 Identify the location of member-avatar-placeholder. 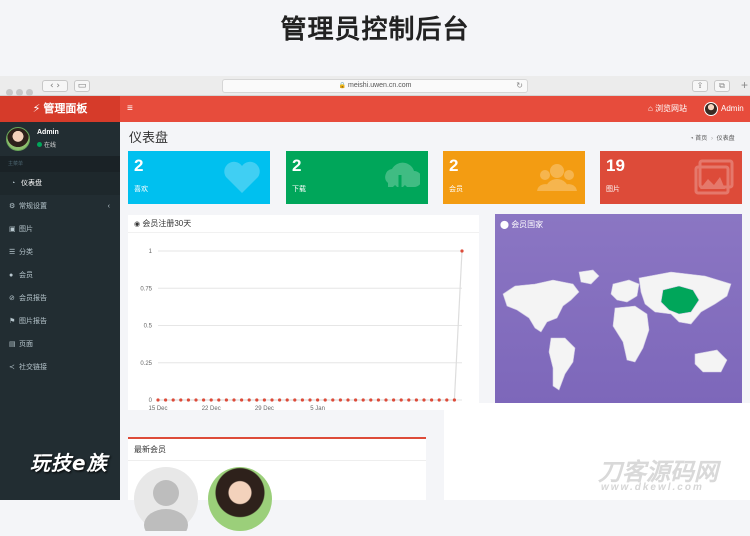
(166, 501).